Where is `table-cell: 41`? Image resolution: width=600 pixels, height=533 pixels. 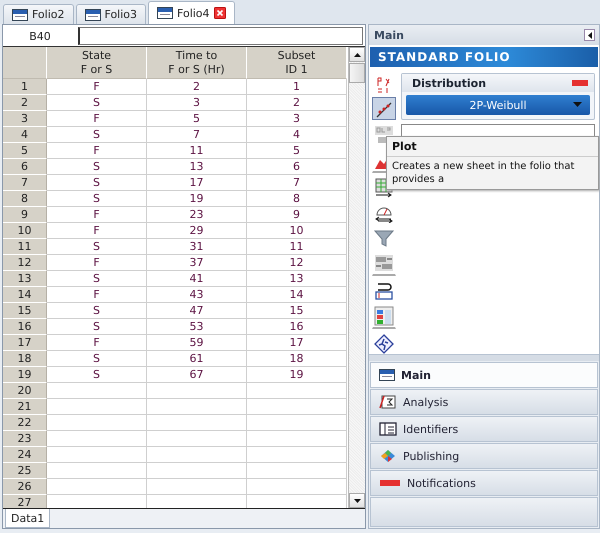
table-cell: 41 is located at coordinates (197, 279).